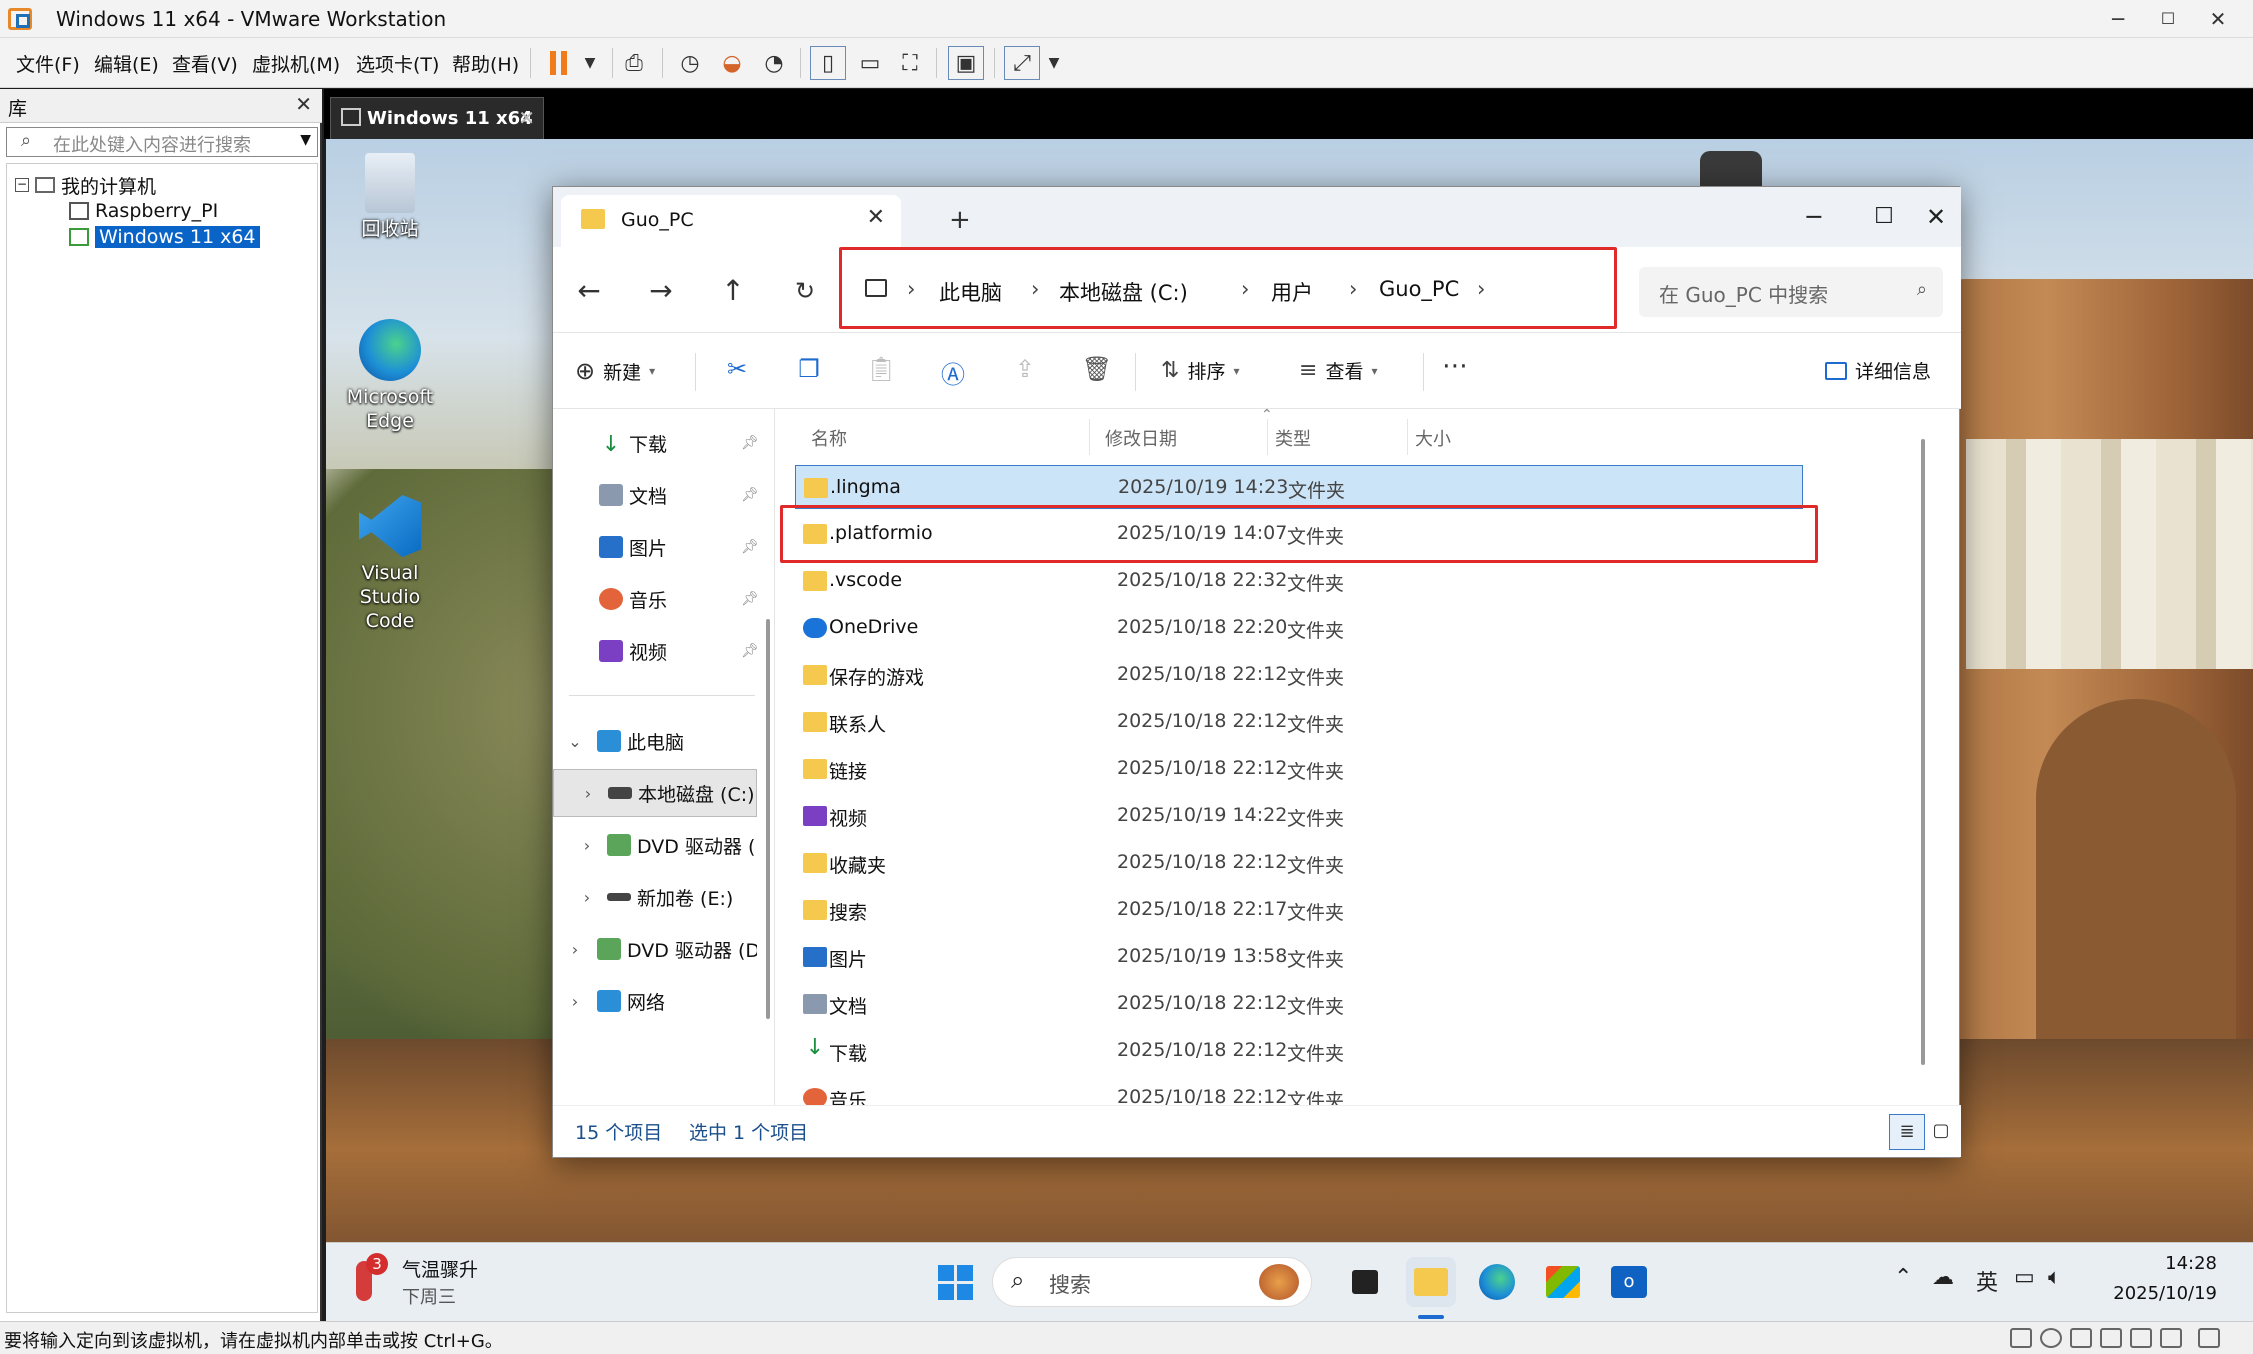 The width and height of the screenshot is (2253, 1354). I want to click on task-view-button, so click(1365, 1282).